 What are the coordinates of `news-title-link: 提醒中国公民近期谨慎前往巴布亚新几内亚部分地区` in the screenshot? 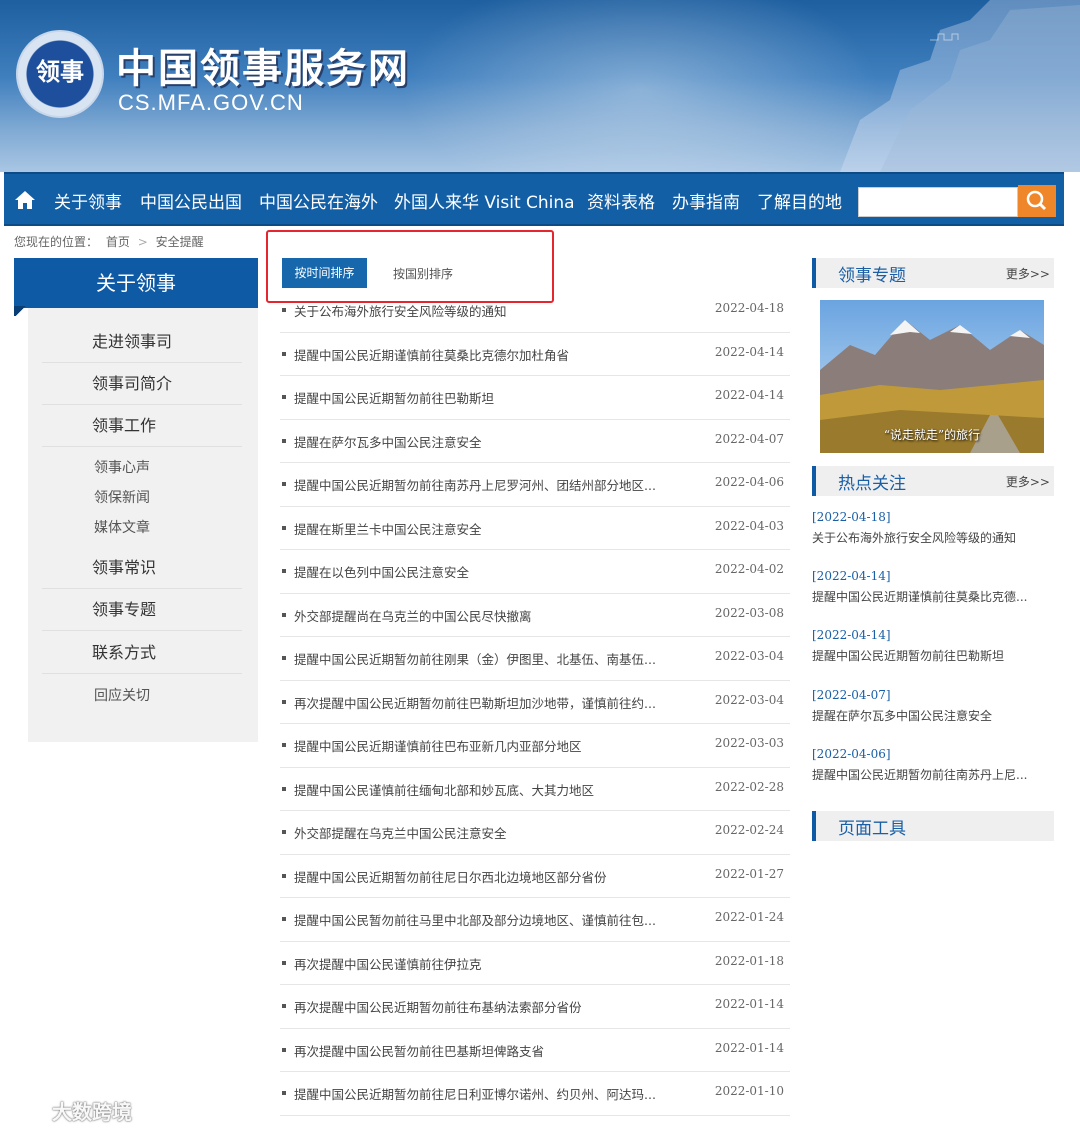 It's located at (484, 745).